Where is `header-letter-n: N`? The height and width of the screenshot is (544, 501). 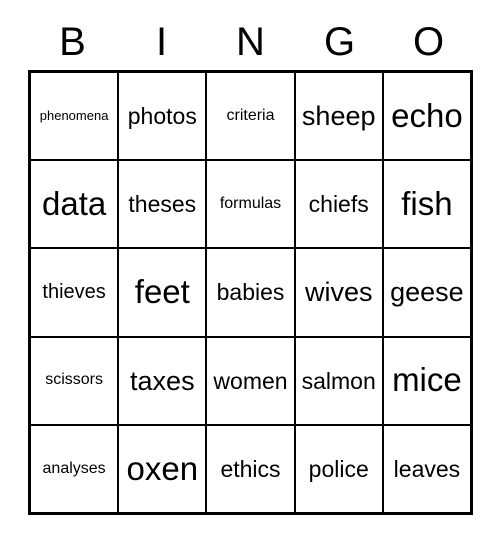
header-letter-n: N is located at coordinates (250, 42).